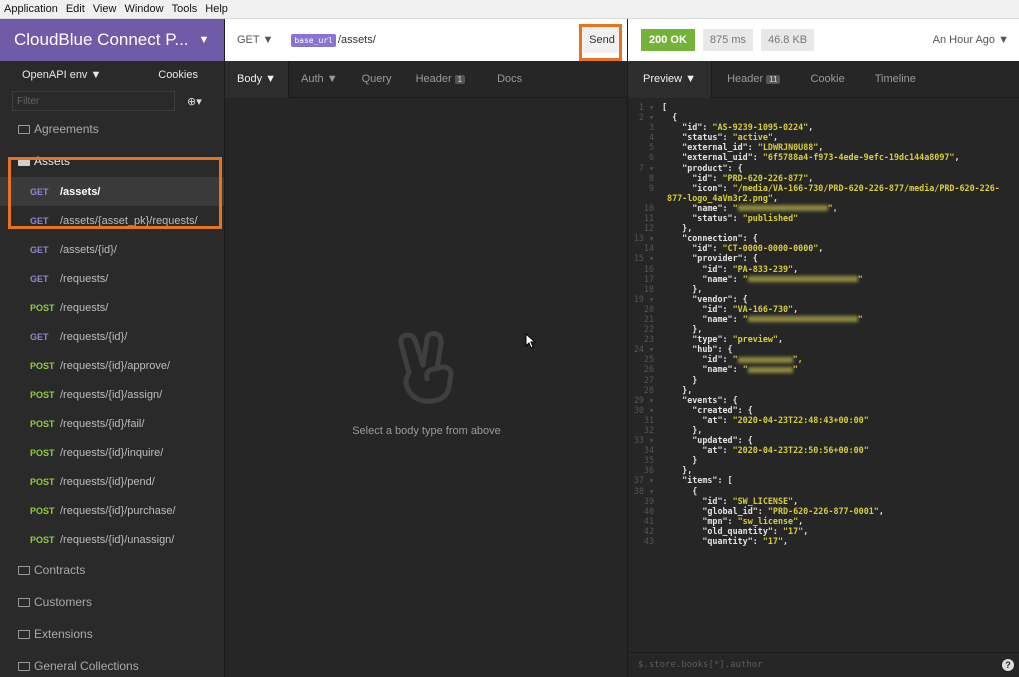  What do you see at coordinates (823, 329) in the screenshot?
I see `code-line: 22 },` at bounding box center [823, 329].